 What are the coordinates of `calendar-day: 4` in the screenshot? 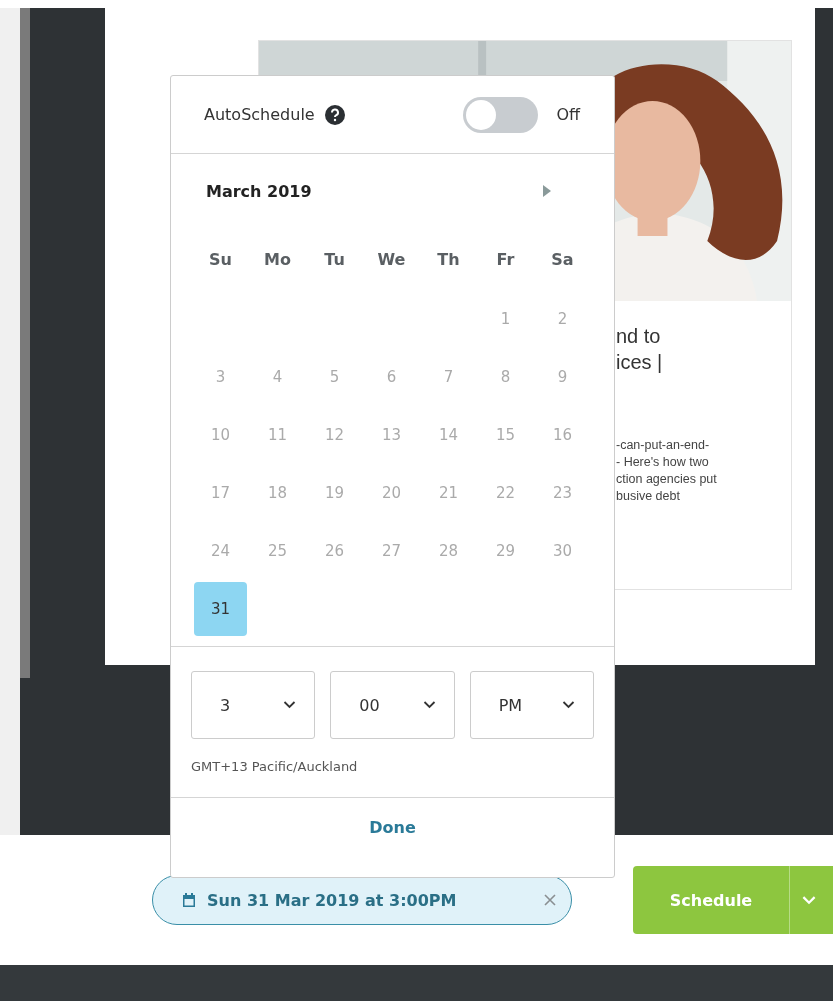 It's located at (277, 377).